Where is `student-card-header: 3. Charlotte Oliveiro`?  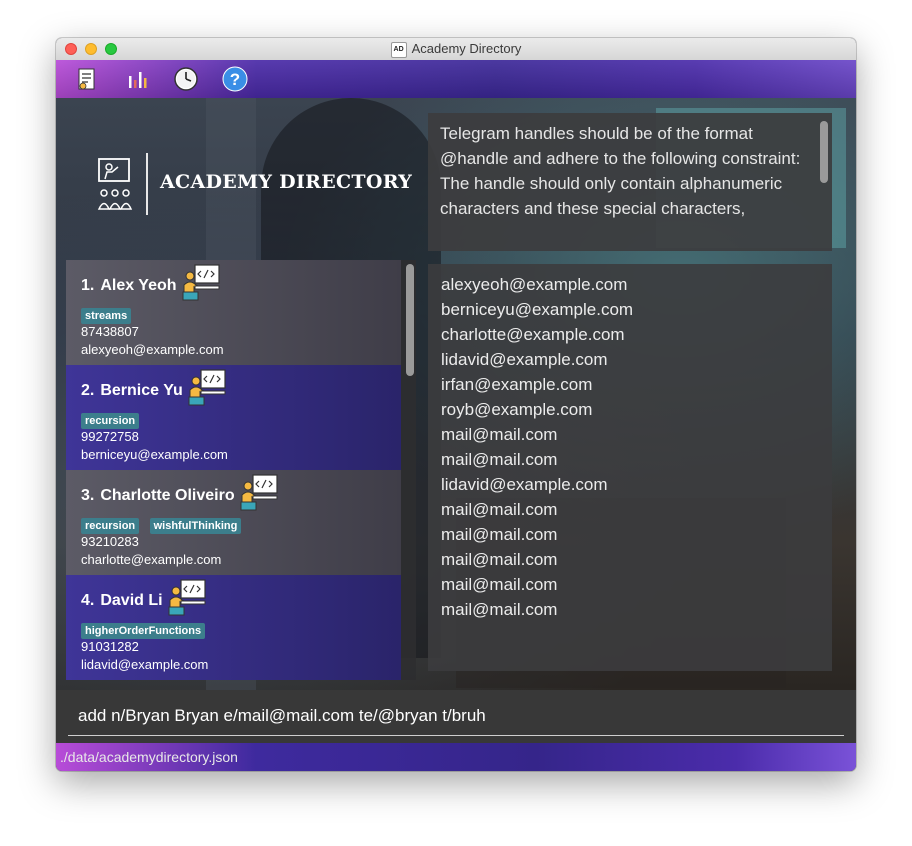 student-card-header: 3. Charlotte Oliveiro is located at coordinates (233, 492).